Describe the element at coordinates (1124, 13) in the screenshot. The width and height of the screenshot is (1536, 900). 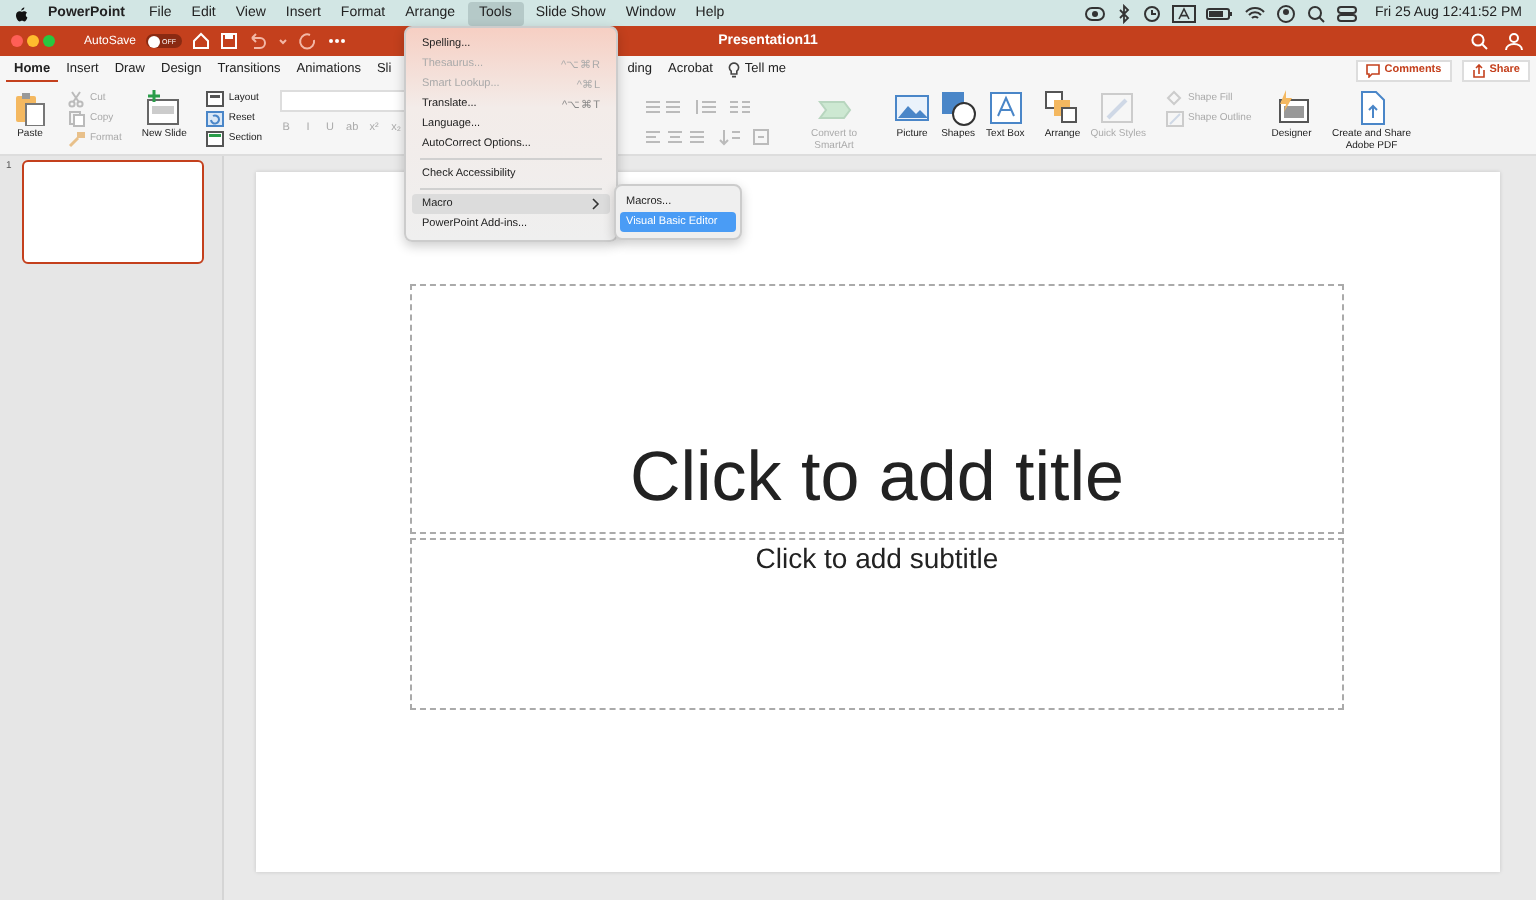
I see `bluetooth-icon` at that location.